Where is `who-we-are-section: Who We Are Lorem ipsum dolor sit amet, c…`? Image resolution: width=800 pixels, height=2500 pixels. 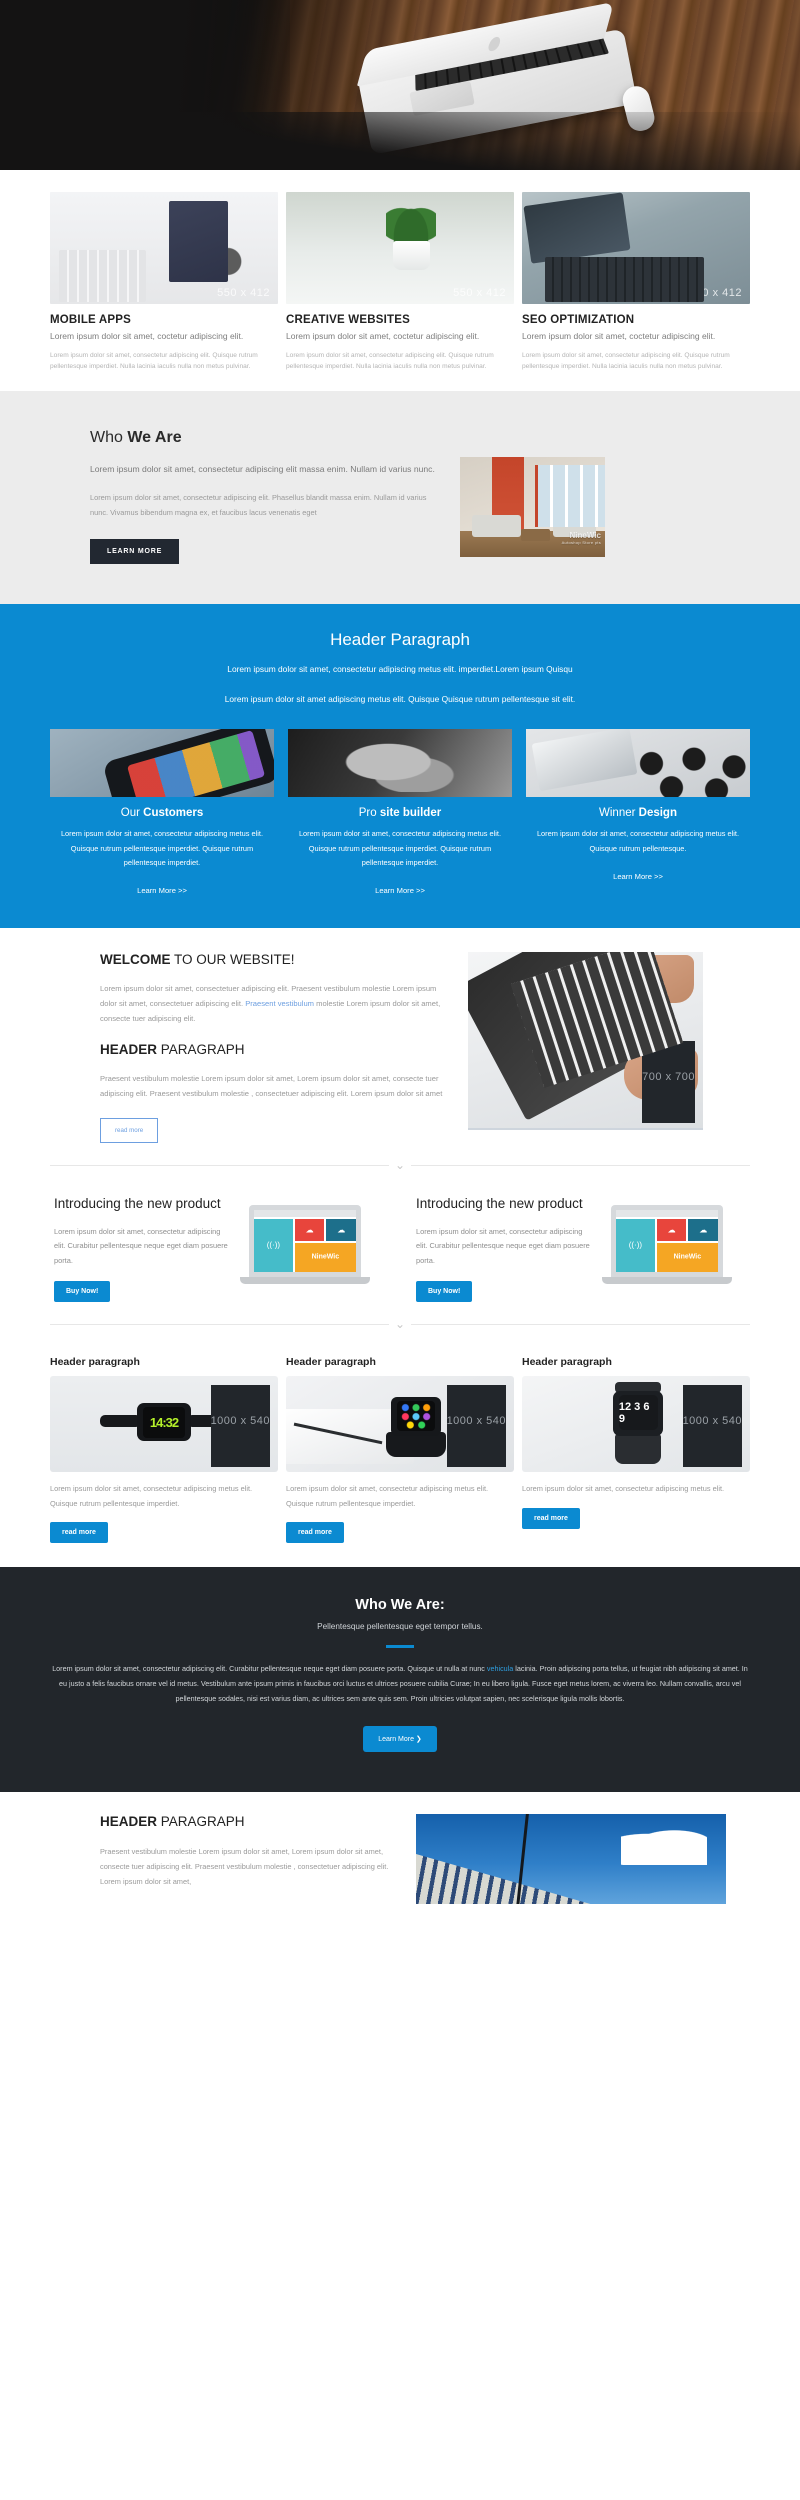 who-we-are-section: Who We Are Lorem ipsum dolor sit amet, c… is located at coordinates (400, 497).